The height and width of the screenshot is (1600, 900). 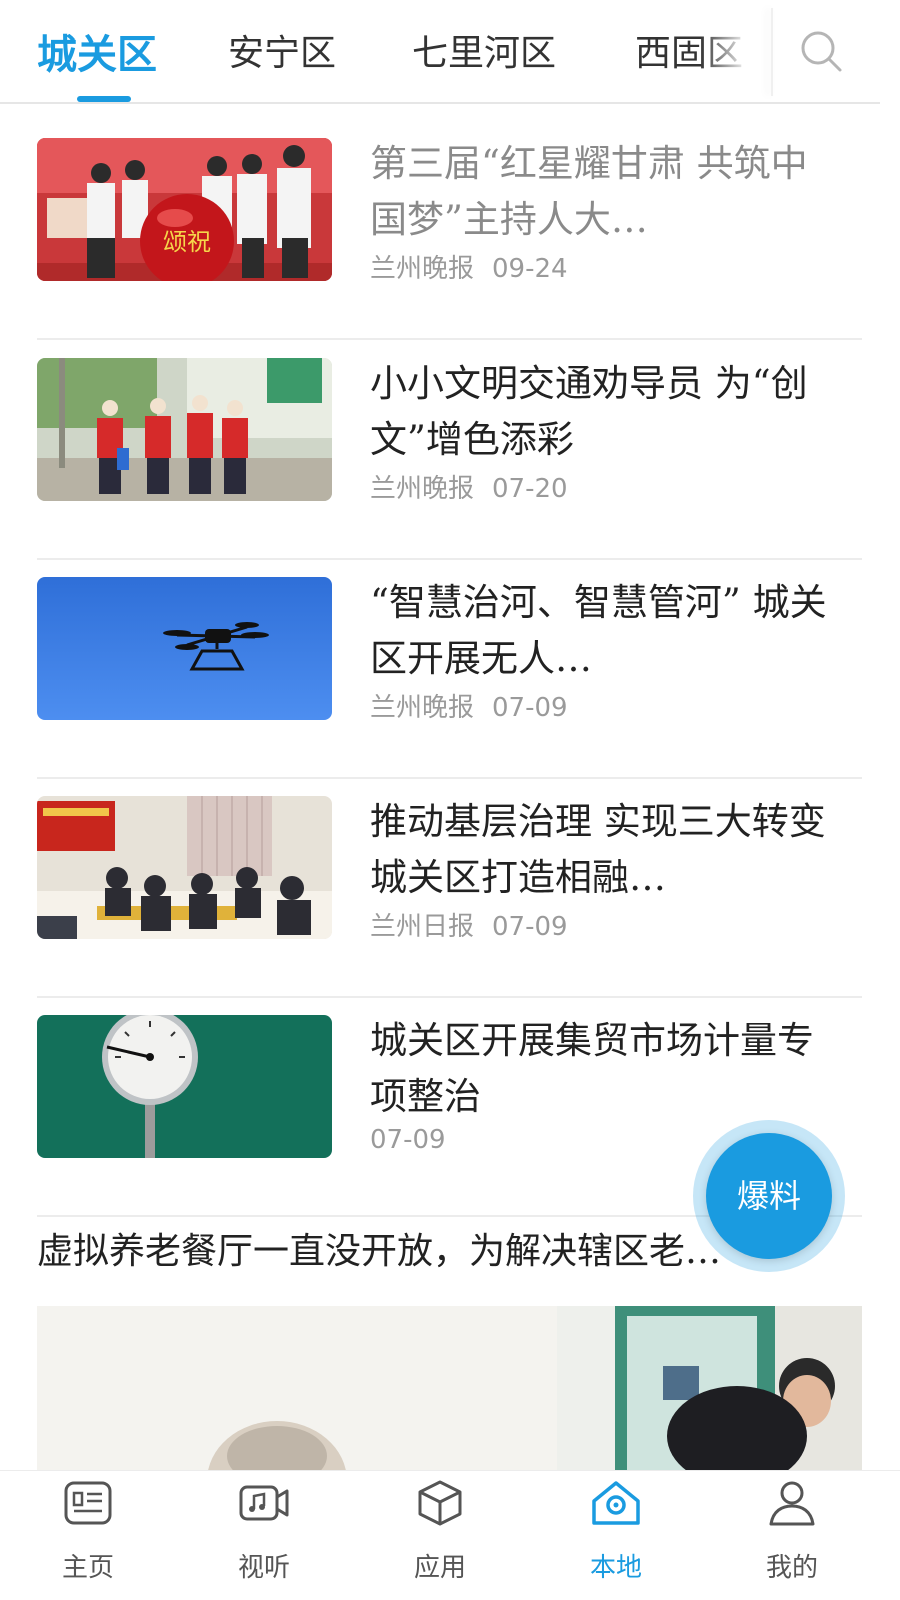 I want to click on tab-anning: 安宁区, so click(x=282, y=50).